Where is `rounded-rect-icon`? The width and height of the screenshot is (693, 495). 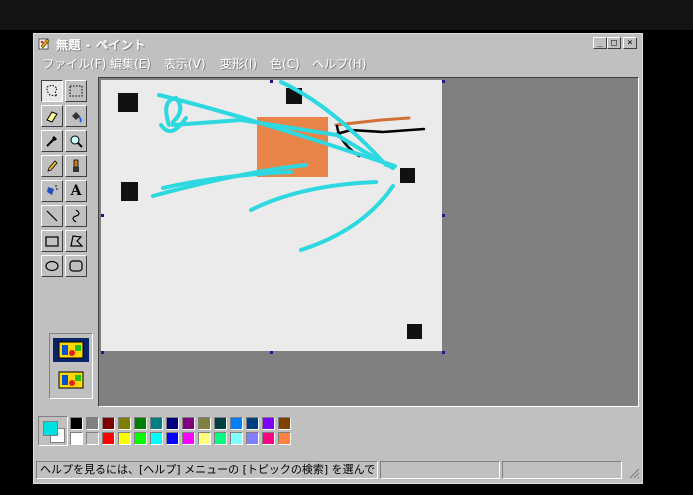 rounded-rect-icon is located at coordinates (76, 266).